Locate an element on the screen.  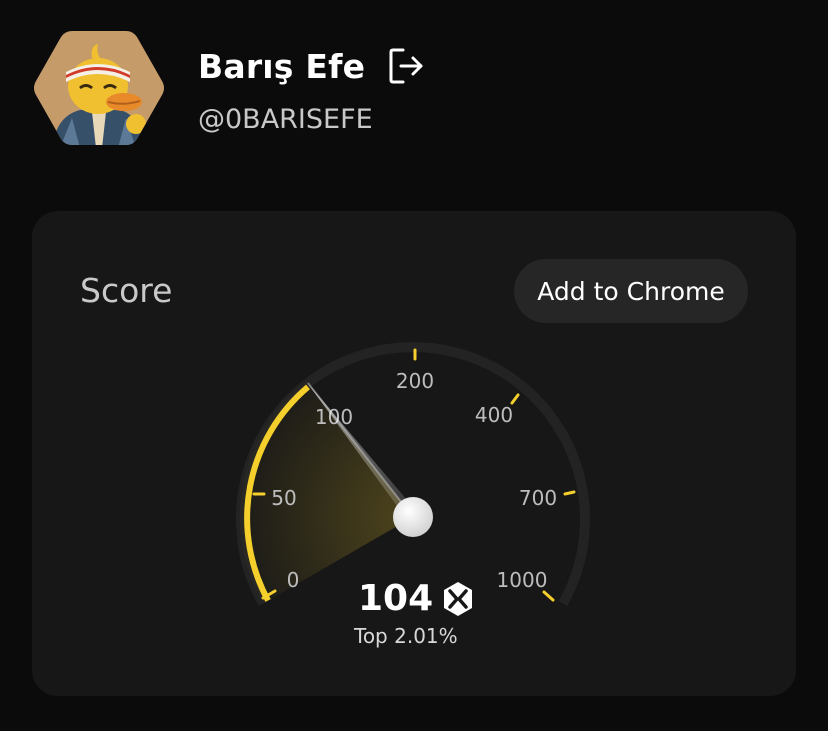
score-value: 104 is located at coordinates (396, 598).